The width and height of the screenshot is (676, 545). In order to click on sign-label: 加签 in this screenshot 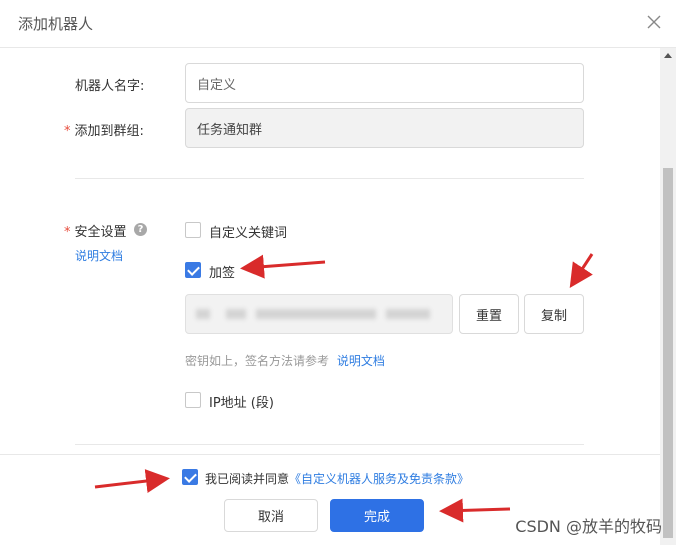, I will do `click(222, 273)`.